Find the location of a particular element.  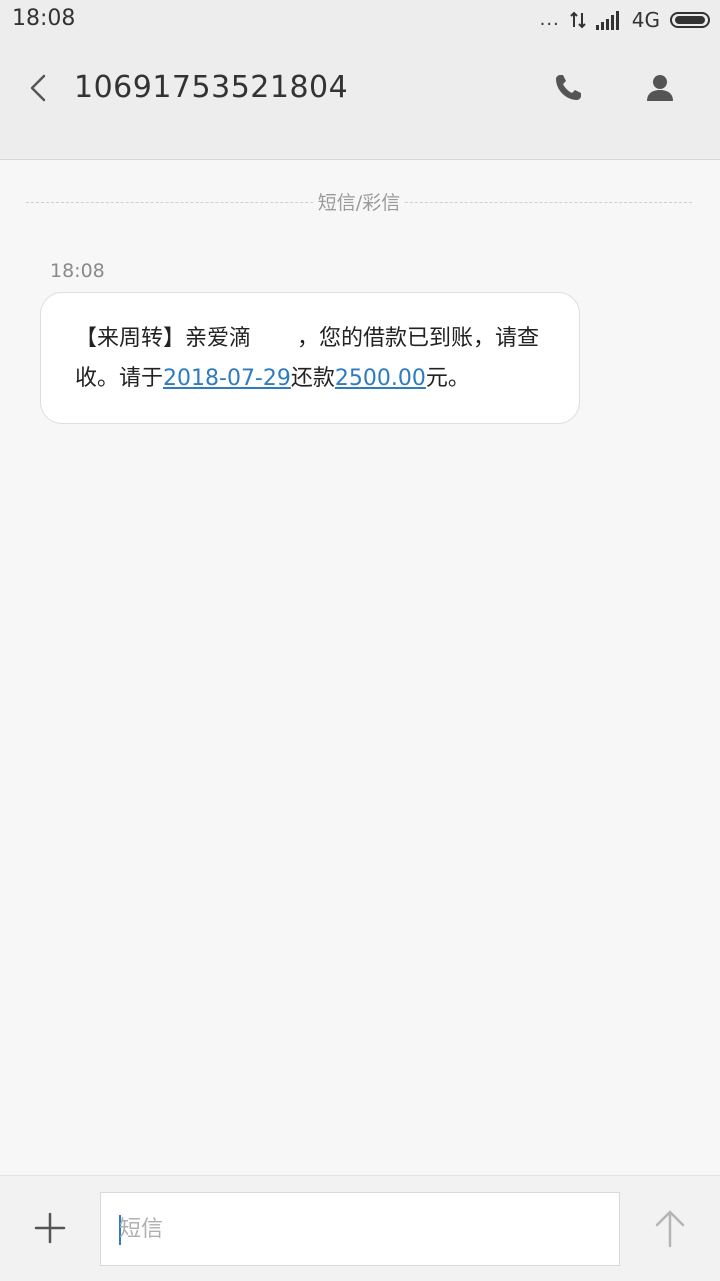

send-button is located at coordinates (670, 1228).